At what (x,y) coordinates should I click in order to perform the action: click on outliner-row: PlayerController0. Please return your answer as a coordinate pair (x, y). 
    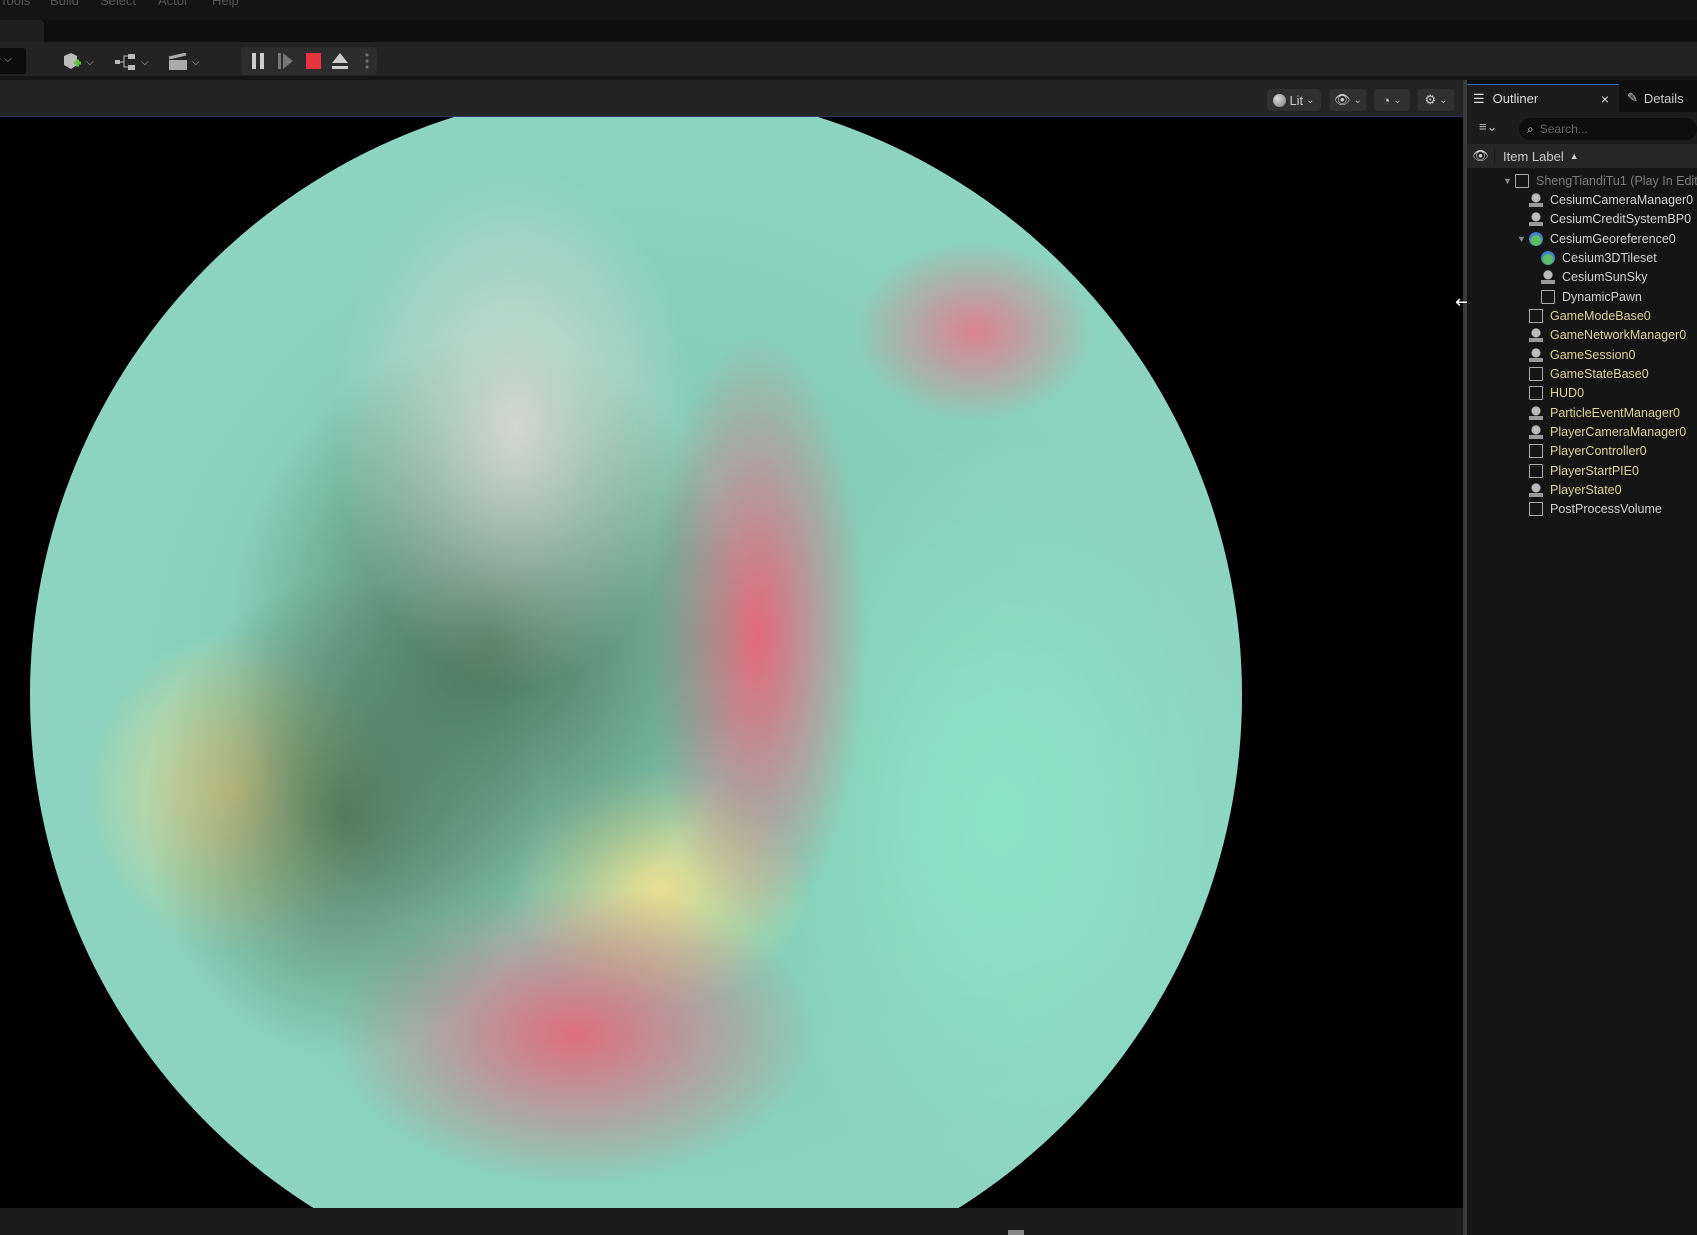
    Looking at the image, I should click on (1582, 451).